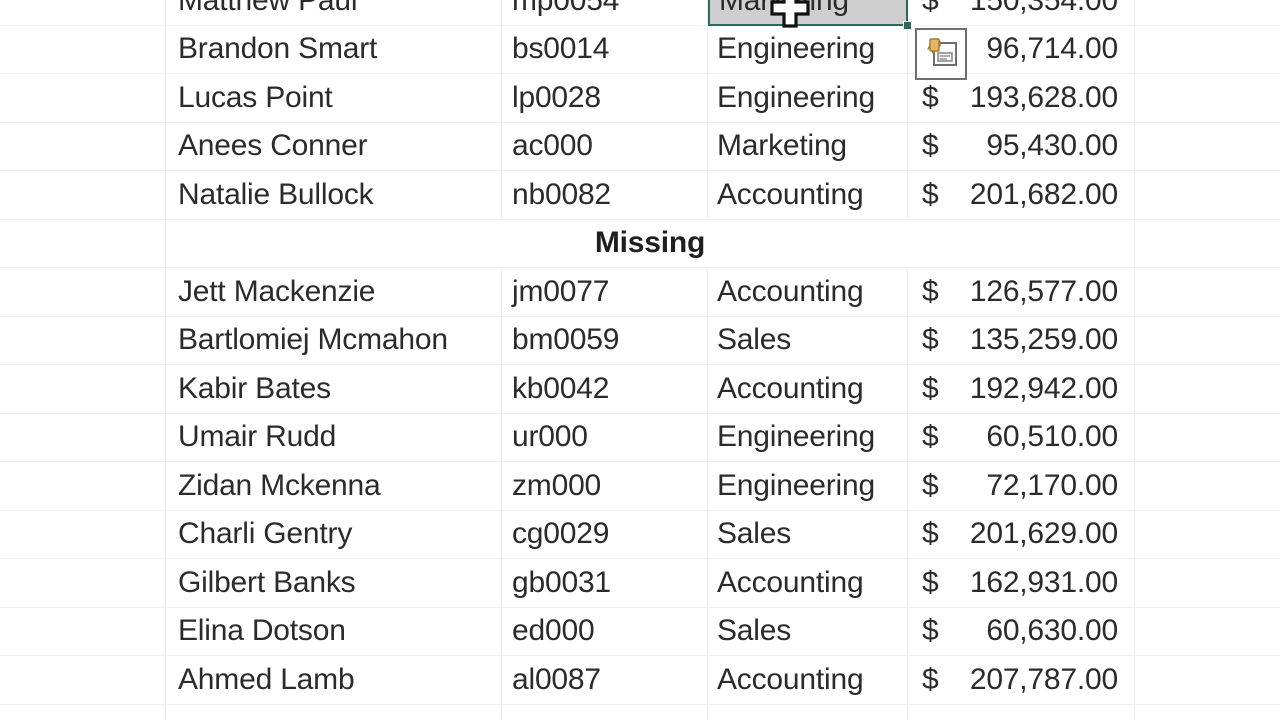  Describe the element at coordinates (334, 712) in the screenshot. I see `cell-name` at that location.